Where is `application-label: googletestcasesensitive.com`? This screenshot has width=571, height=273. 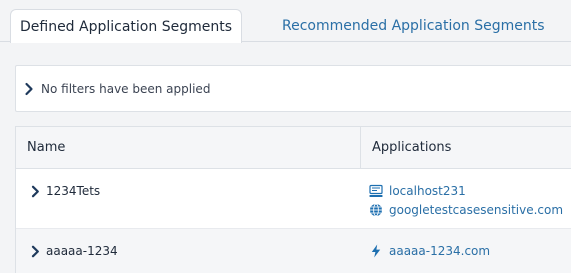 application-label: googletestcasesensitive.com is located at coordinates (476, 210).